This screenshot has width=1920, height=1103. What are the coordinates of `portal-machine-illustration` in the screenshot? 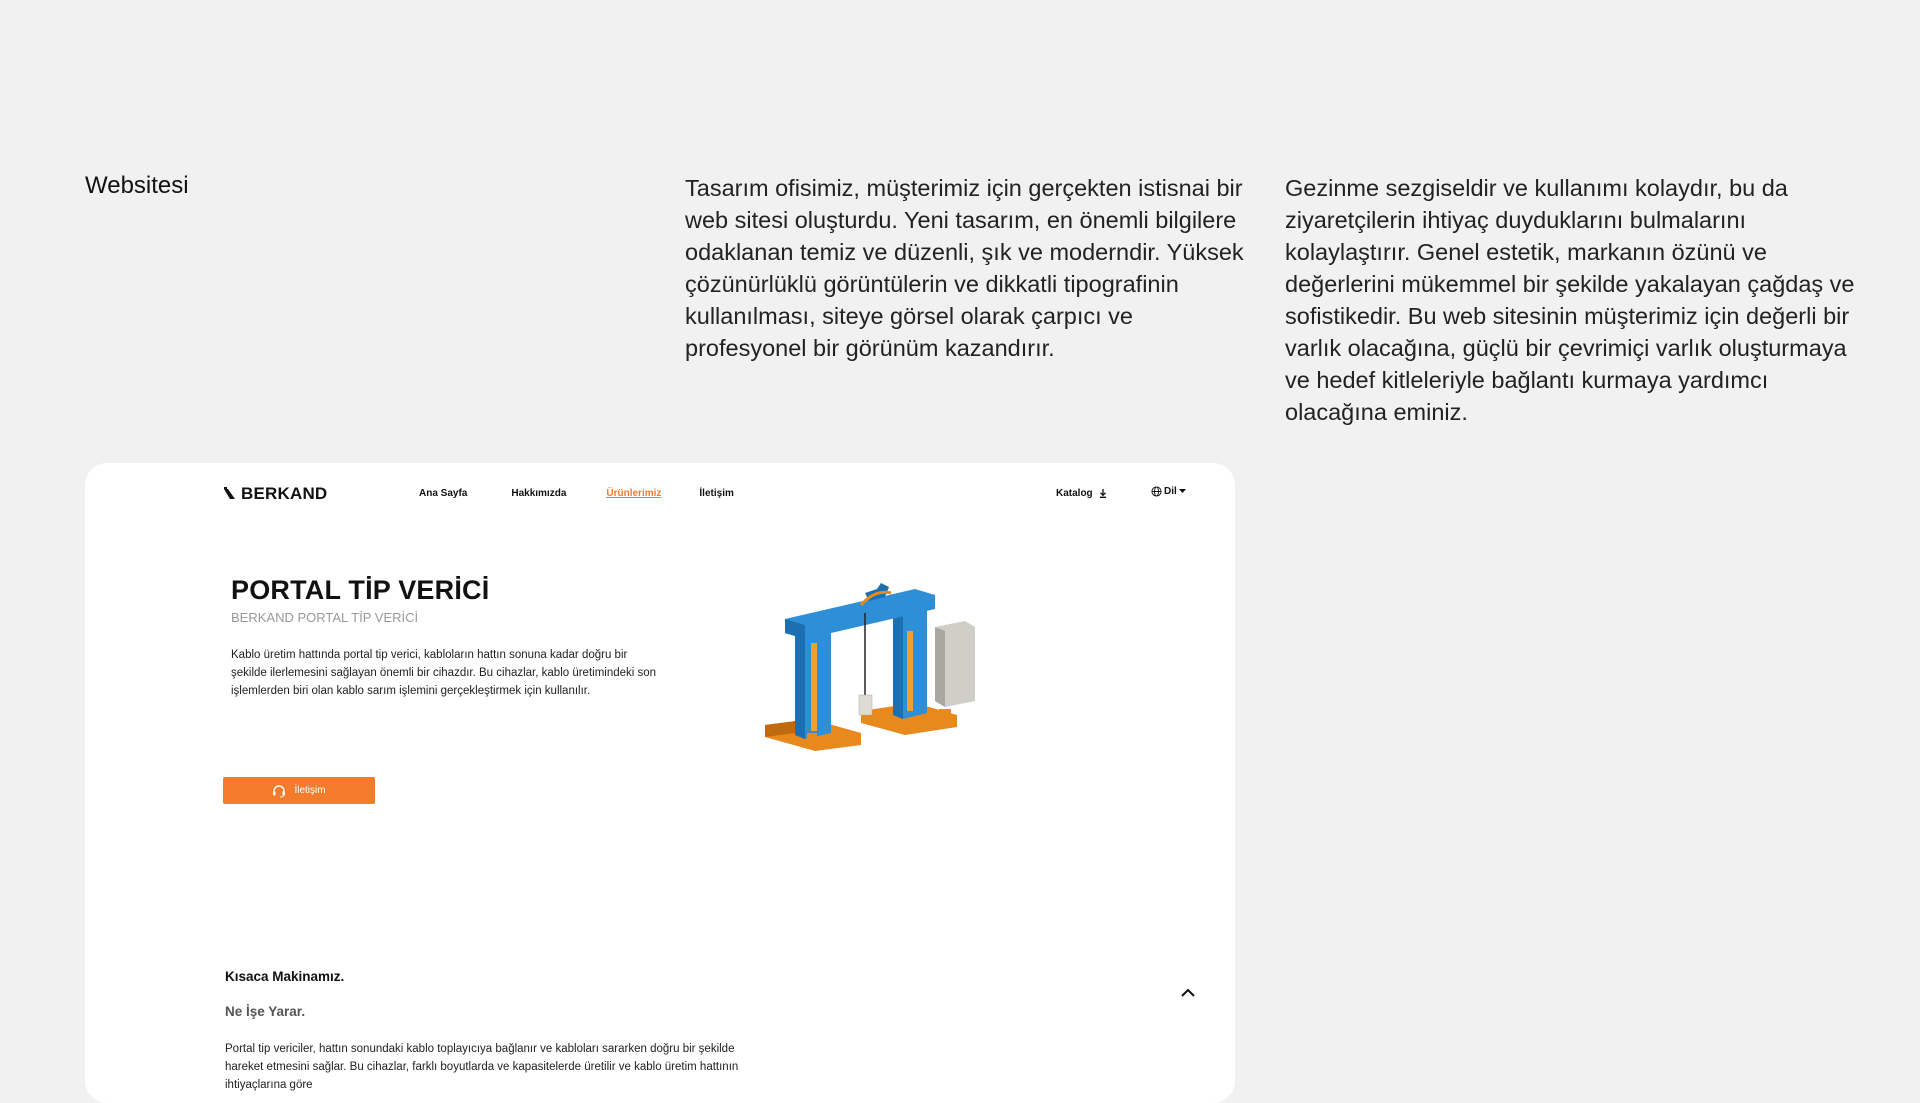 It's located at (870, 667).